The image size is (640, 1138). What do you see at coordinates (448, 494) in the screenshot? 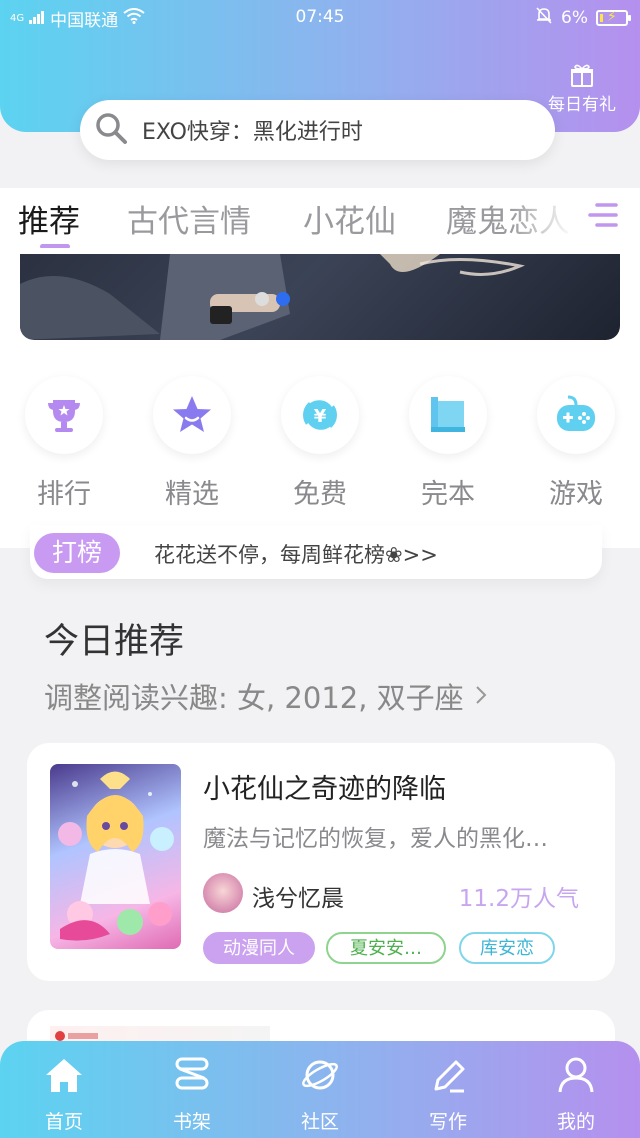
I see `category-label: 完本` at bounding box center [448, 494].